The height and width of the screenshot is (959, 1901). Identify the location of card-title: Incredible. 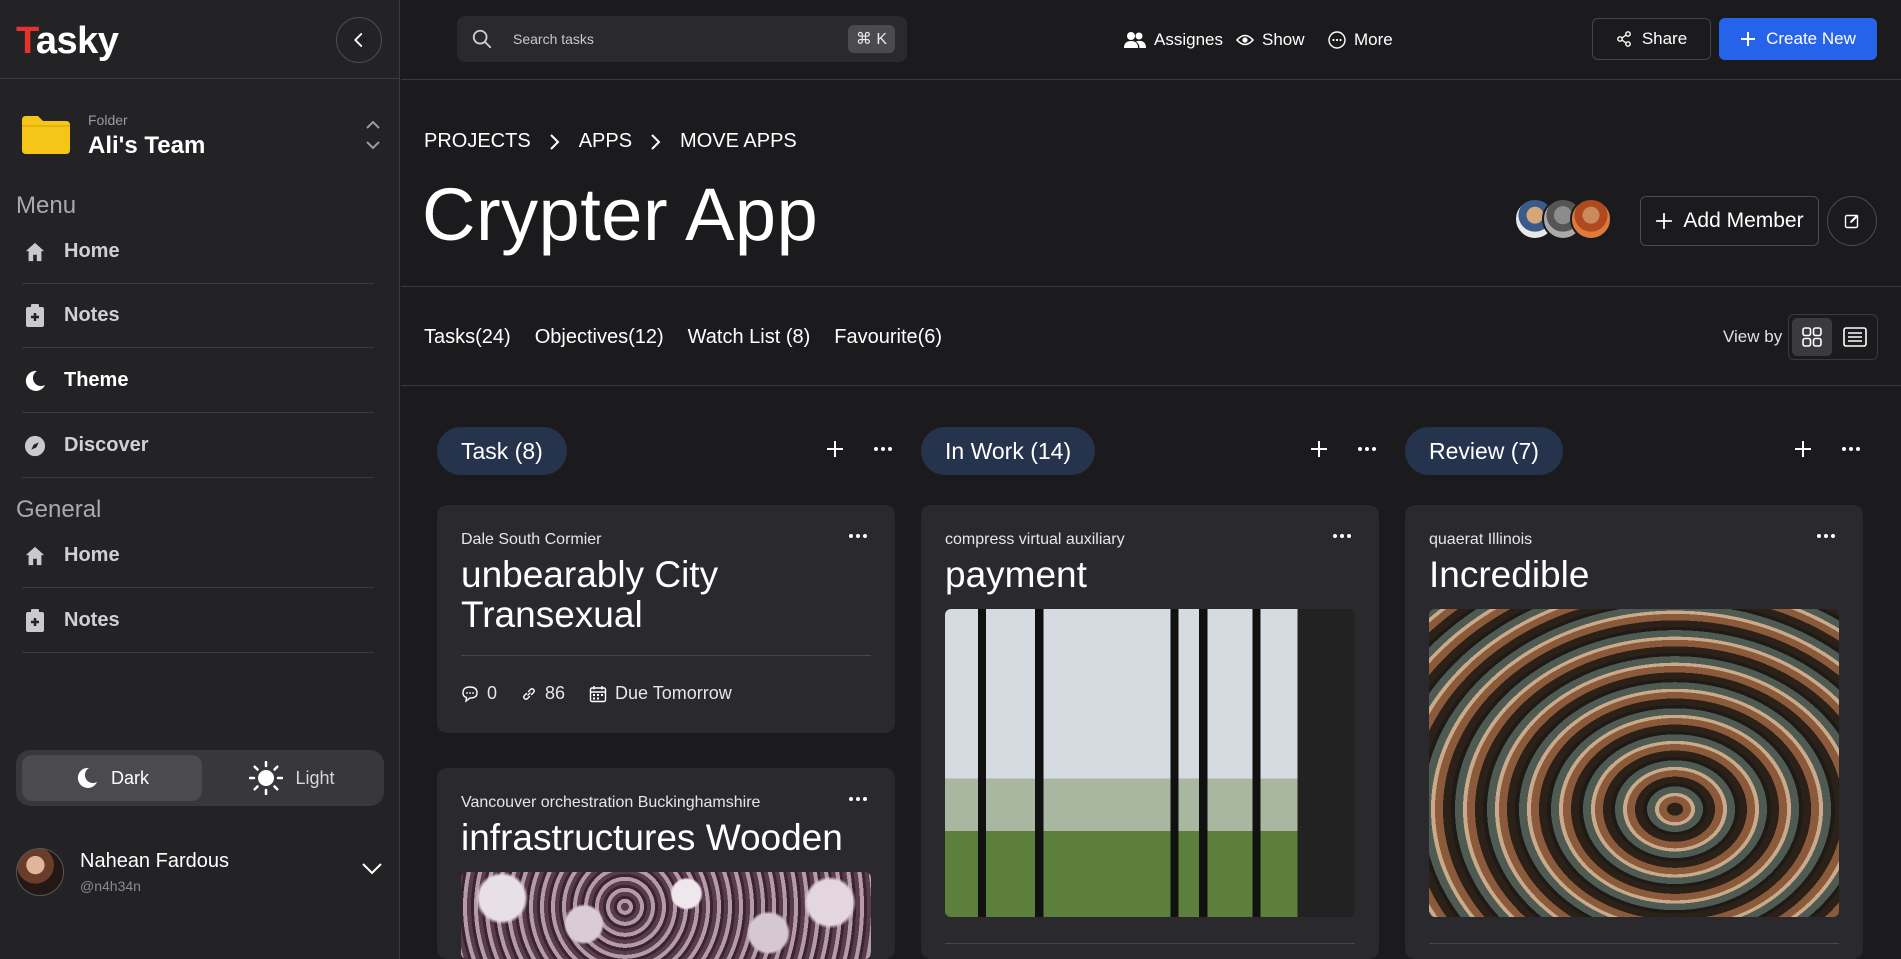
(1509, 574).